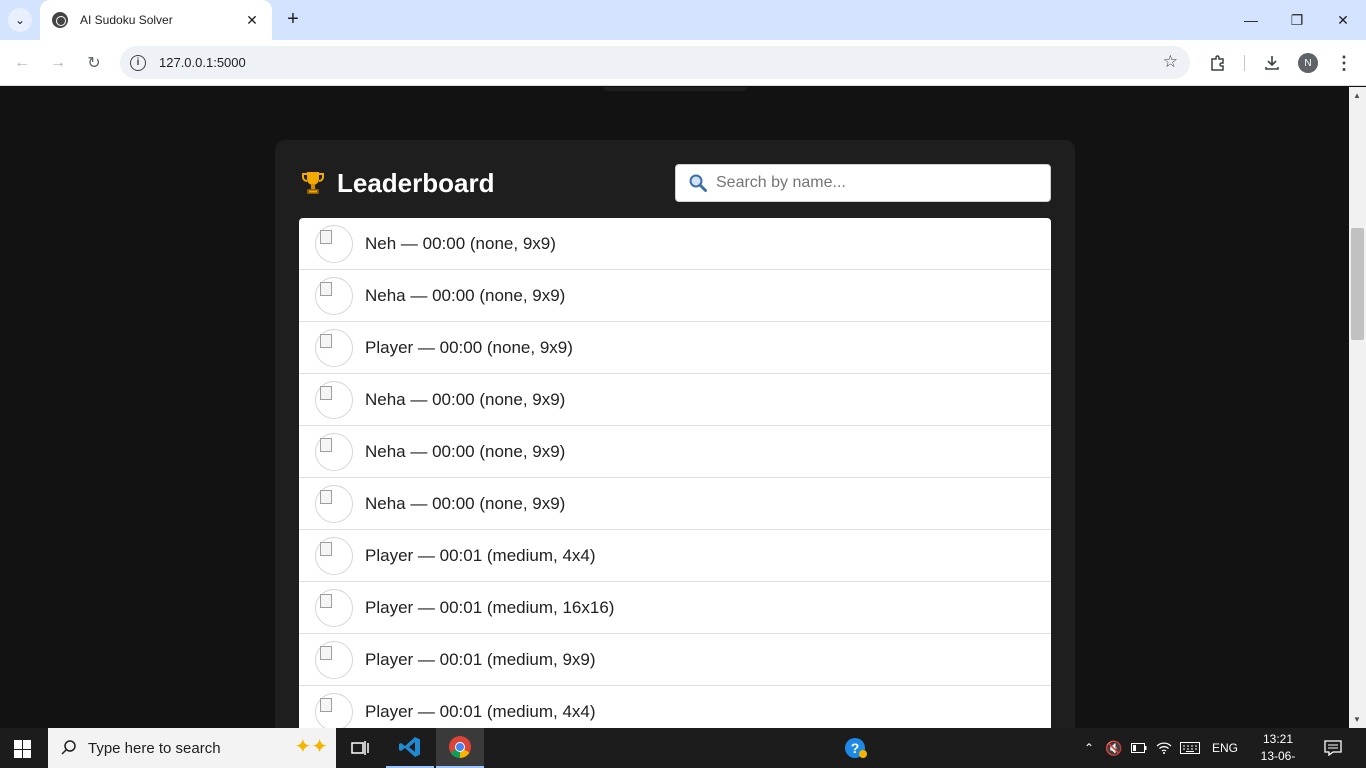 The height and width of the screenshot is (768, 1366). What do you see at coordinates (20, 20) in the screenshot?
I see `tab-menu-icon: ⌄` at bounding box center [20, 20].